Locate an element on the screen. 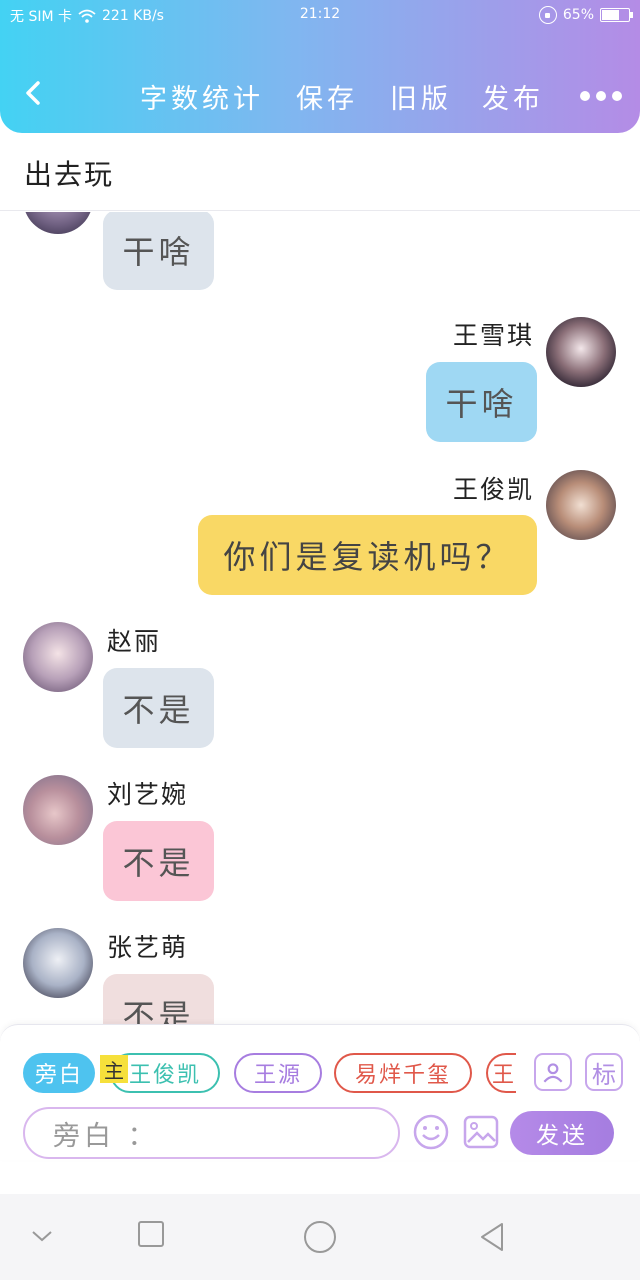 This screenshot has width=640, height=1280. status-bar: 无 SIM 卡 221 KB/s 21:12 65% is located at coordinates (321, 17).